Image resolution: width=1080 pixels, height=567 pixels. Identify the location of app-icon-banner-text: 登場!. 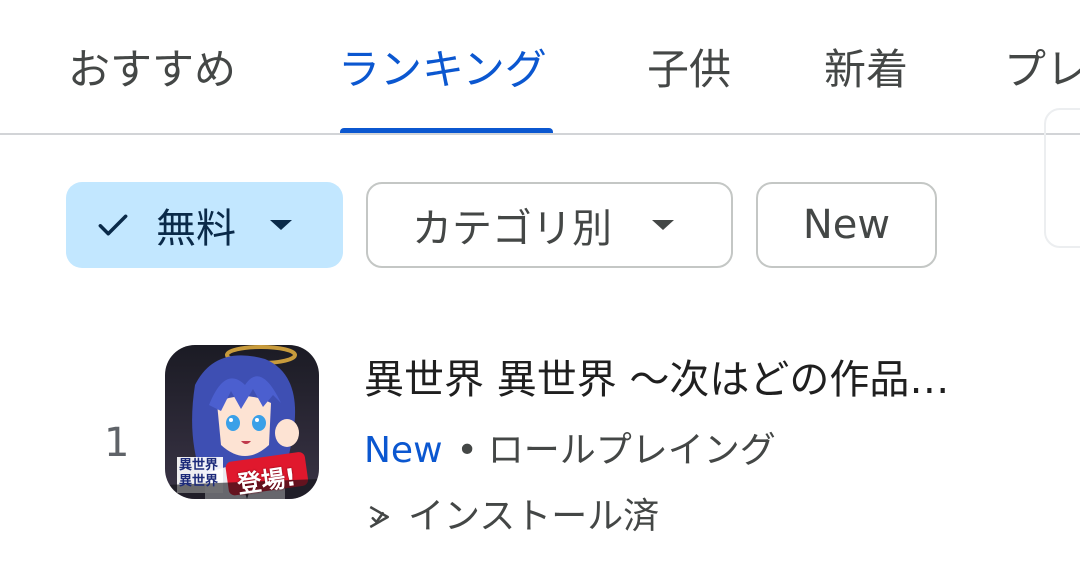
(266, 481).